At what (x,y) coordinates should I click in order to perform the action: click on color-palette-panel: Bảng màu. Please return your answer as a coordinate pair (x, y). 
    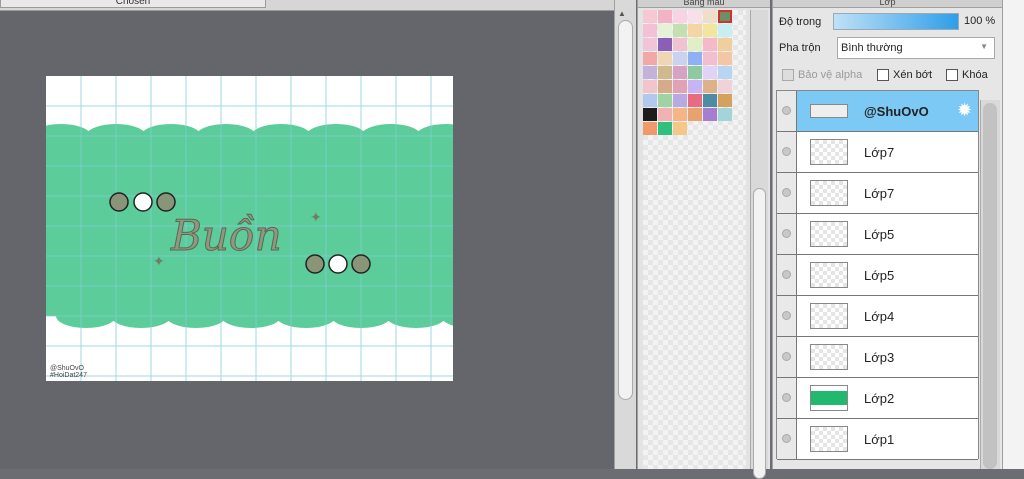
    Looking at the image, I should click on (703, 239).